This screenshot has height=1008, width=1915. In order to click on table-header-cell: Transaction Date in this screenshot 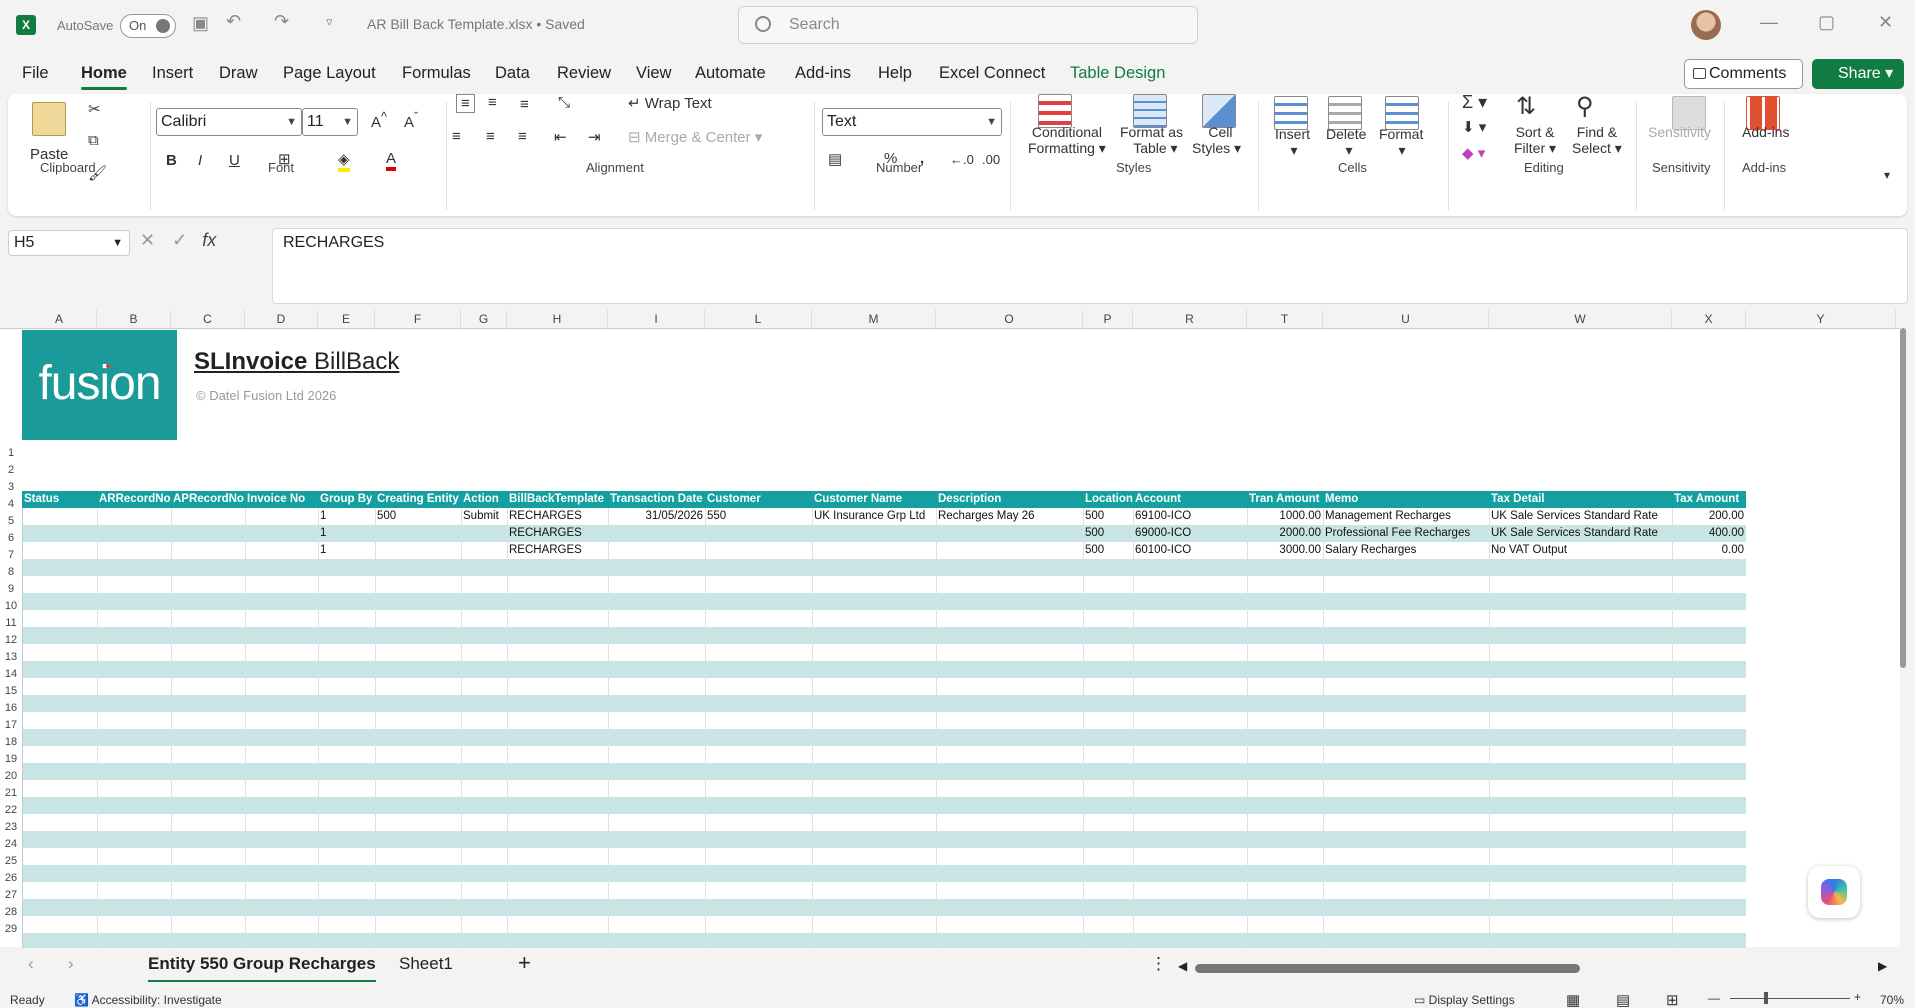, I will do `click(656, 499)`.